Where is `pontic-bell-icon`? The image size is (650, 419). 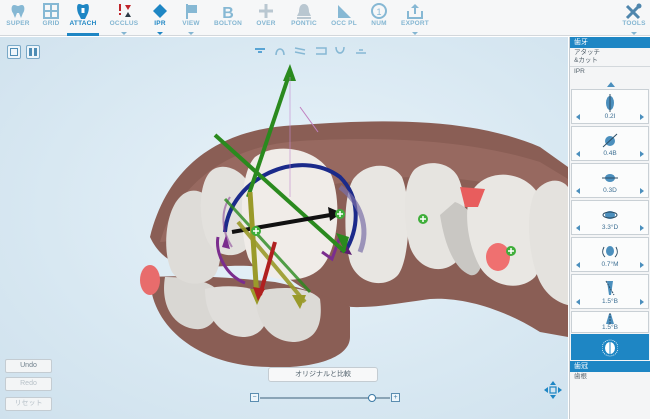
pontic-bell-icon is located at coordinates (304, 11).